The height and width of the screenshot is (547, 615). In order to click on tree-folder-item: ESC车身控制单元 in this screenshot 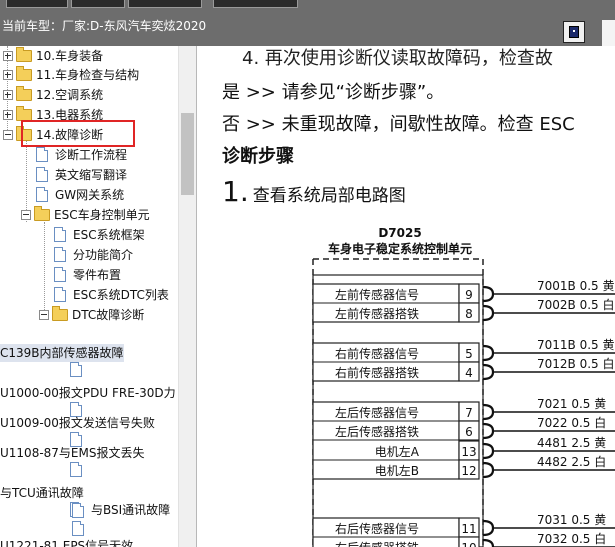, I will do `click(89, 215)`.